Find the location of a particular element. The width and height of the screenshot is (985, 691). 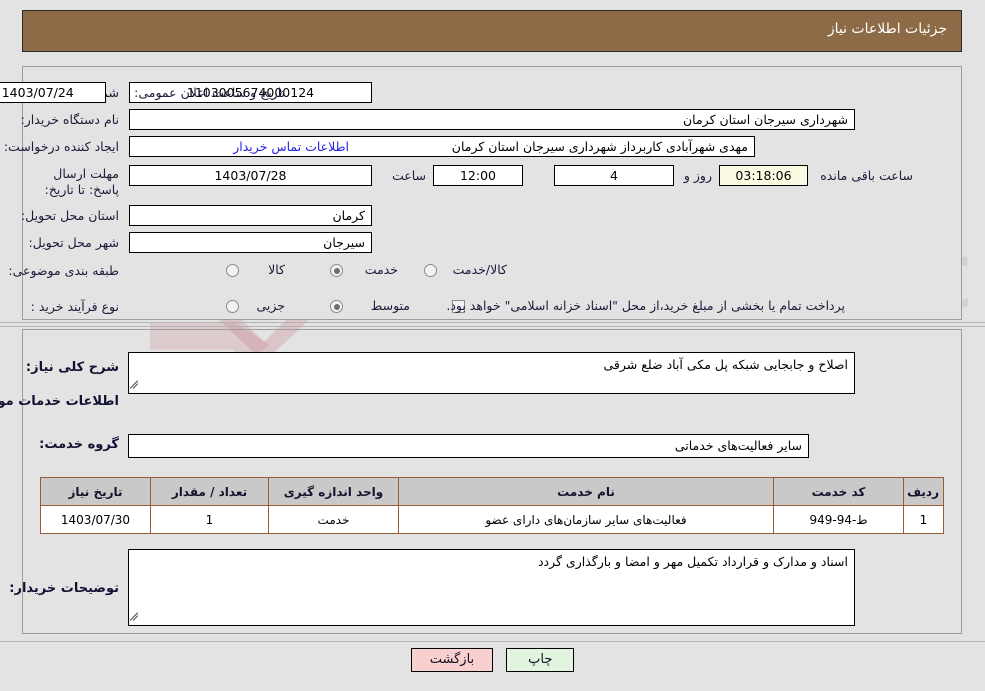

col-header-row: ردیف is located at coordinates (923, 491).